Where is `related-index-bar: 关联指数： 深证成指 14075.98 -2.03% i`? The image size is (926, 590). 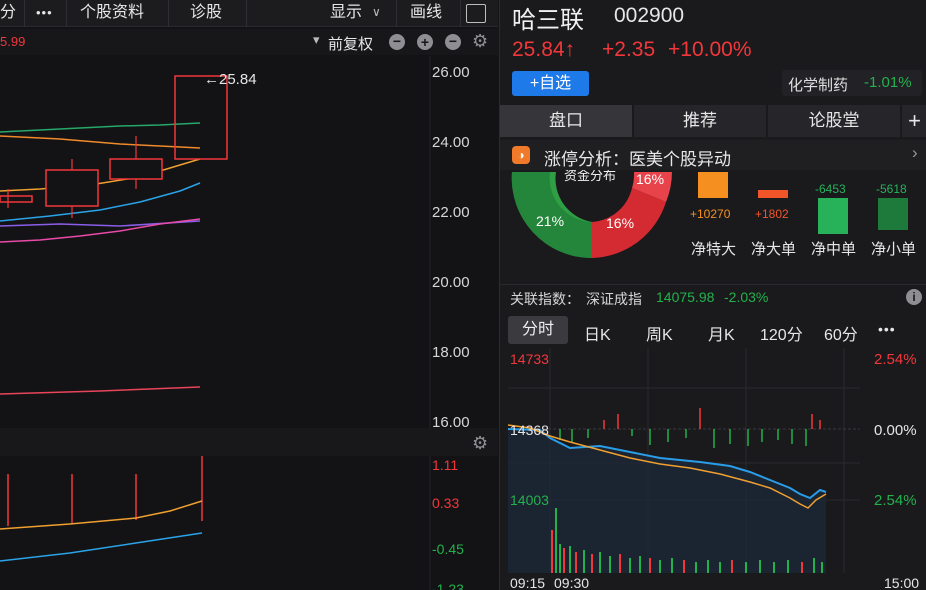 related-index-bar: 关联指数： 深证成指 14075.98 -2.03% i is located at coordinates (713, 297).